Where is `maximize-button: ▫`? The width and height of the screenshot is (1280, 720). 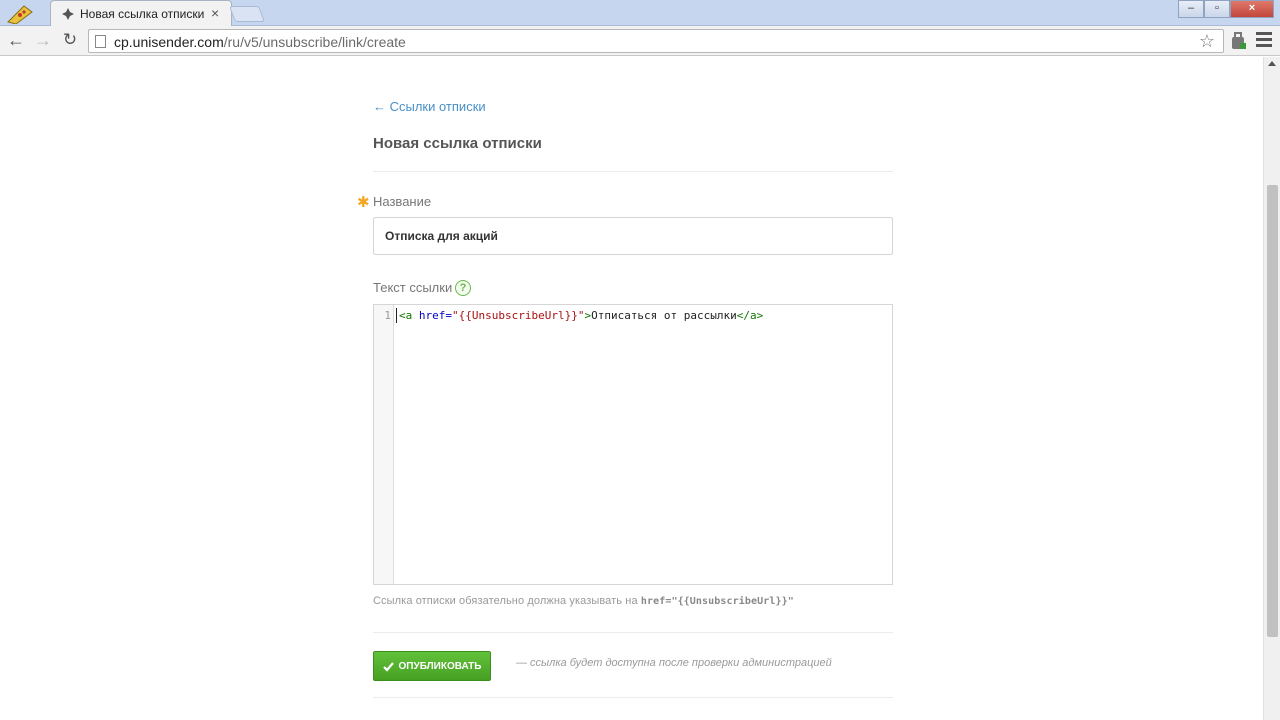
maximize-button: ▫ is located at coordinates (1217, 9).